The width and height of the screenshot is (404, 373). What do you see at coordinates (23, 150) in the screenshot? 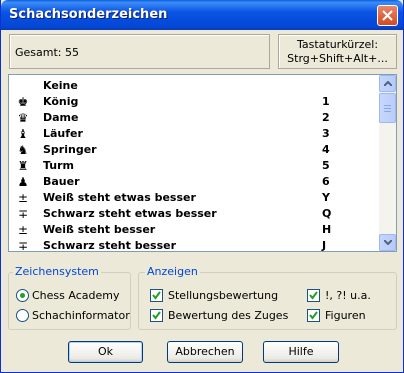
I see `knight-icon: ♞` at bounding box center [23, 150].